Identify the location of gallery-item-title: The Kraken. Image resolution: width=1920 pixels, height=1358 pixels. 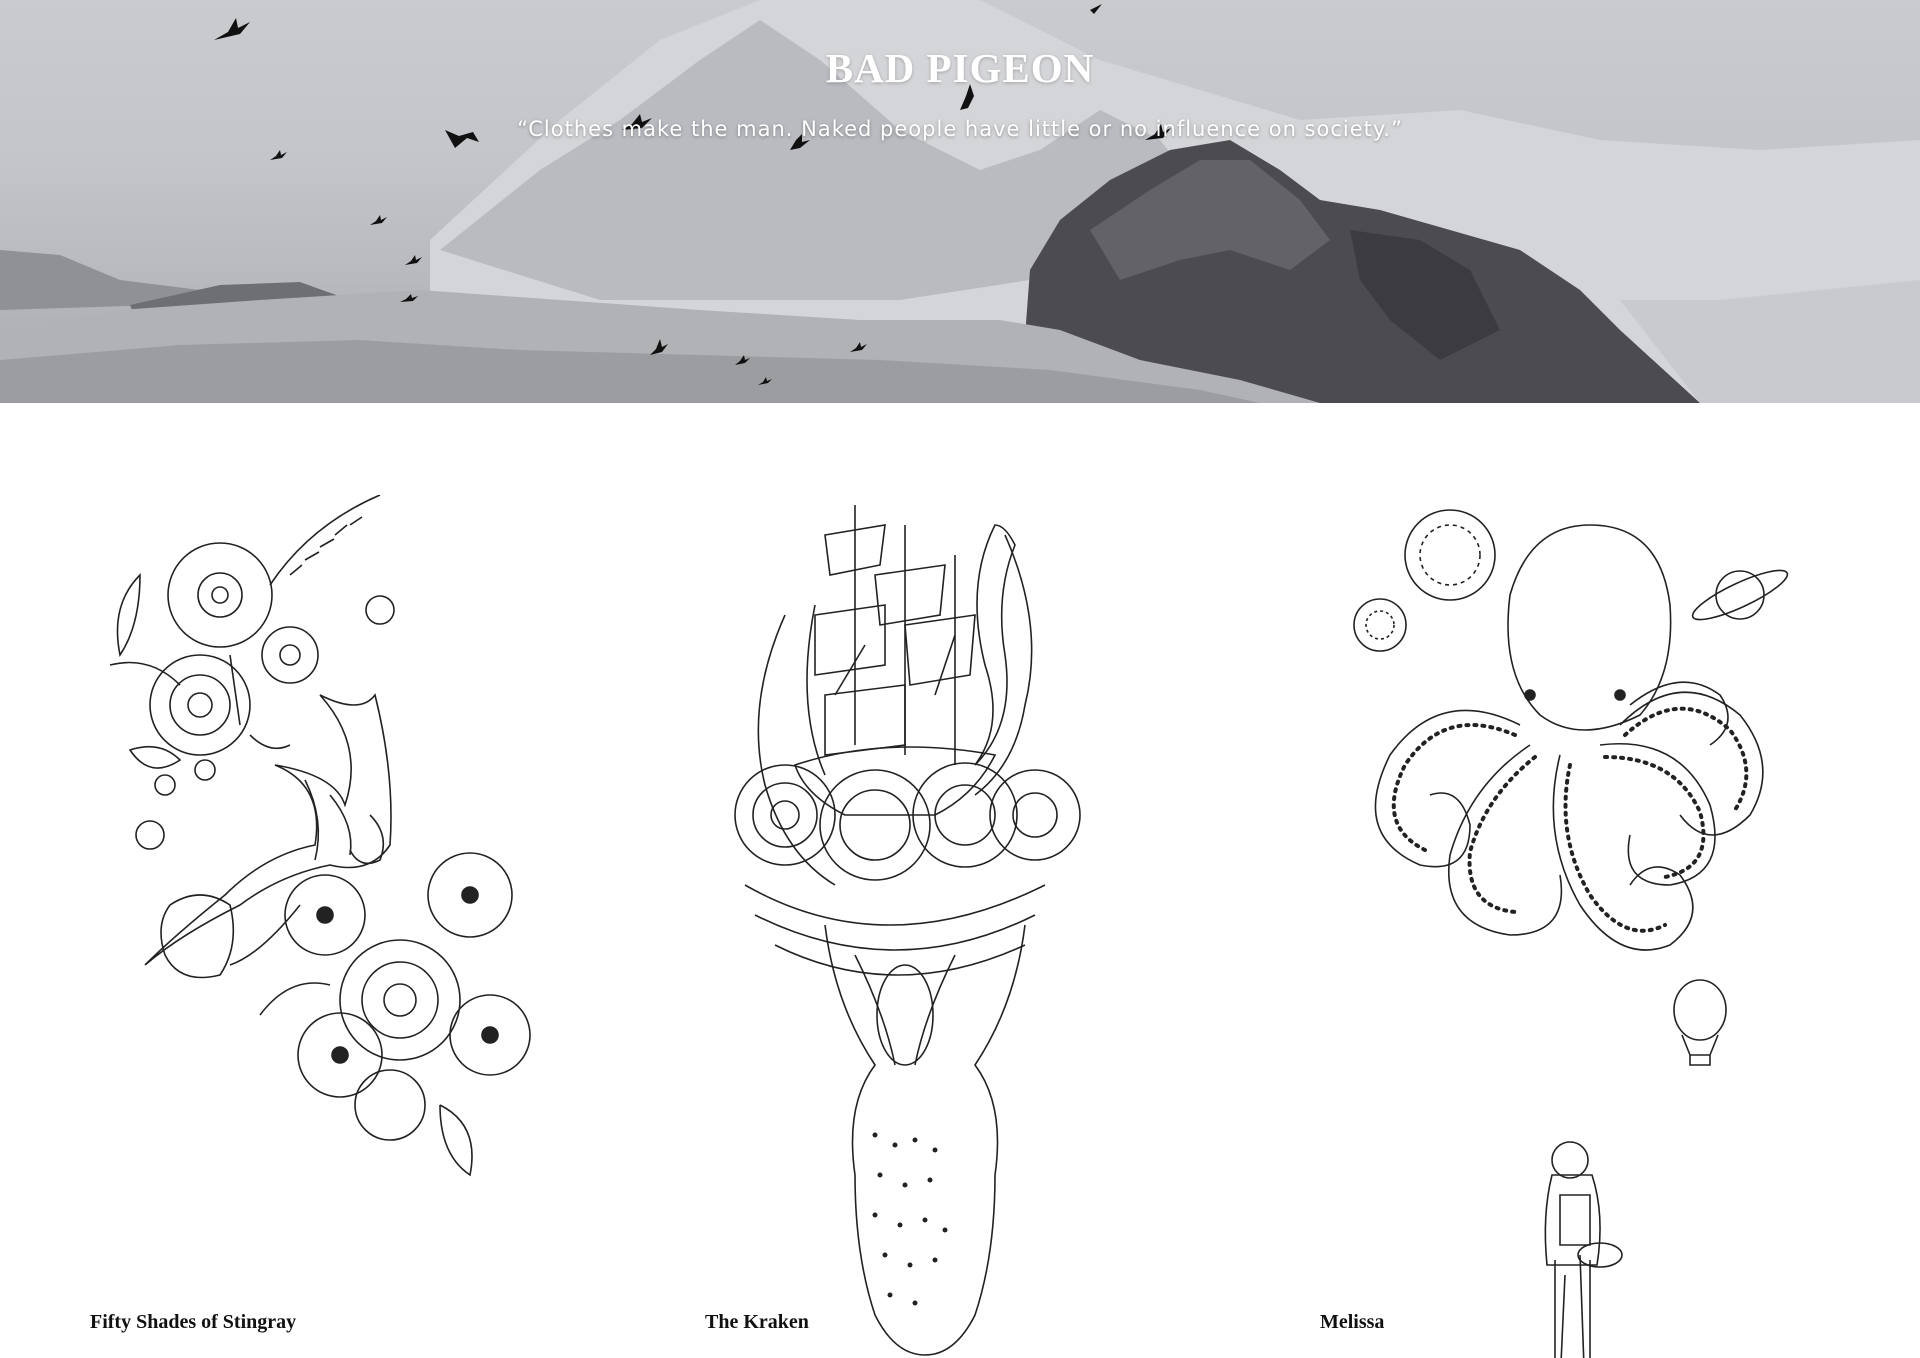
(757, 1322).